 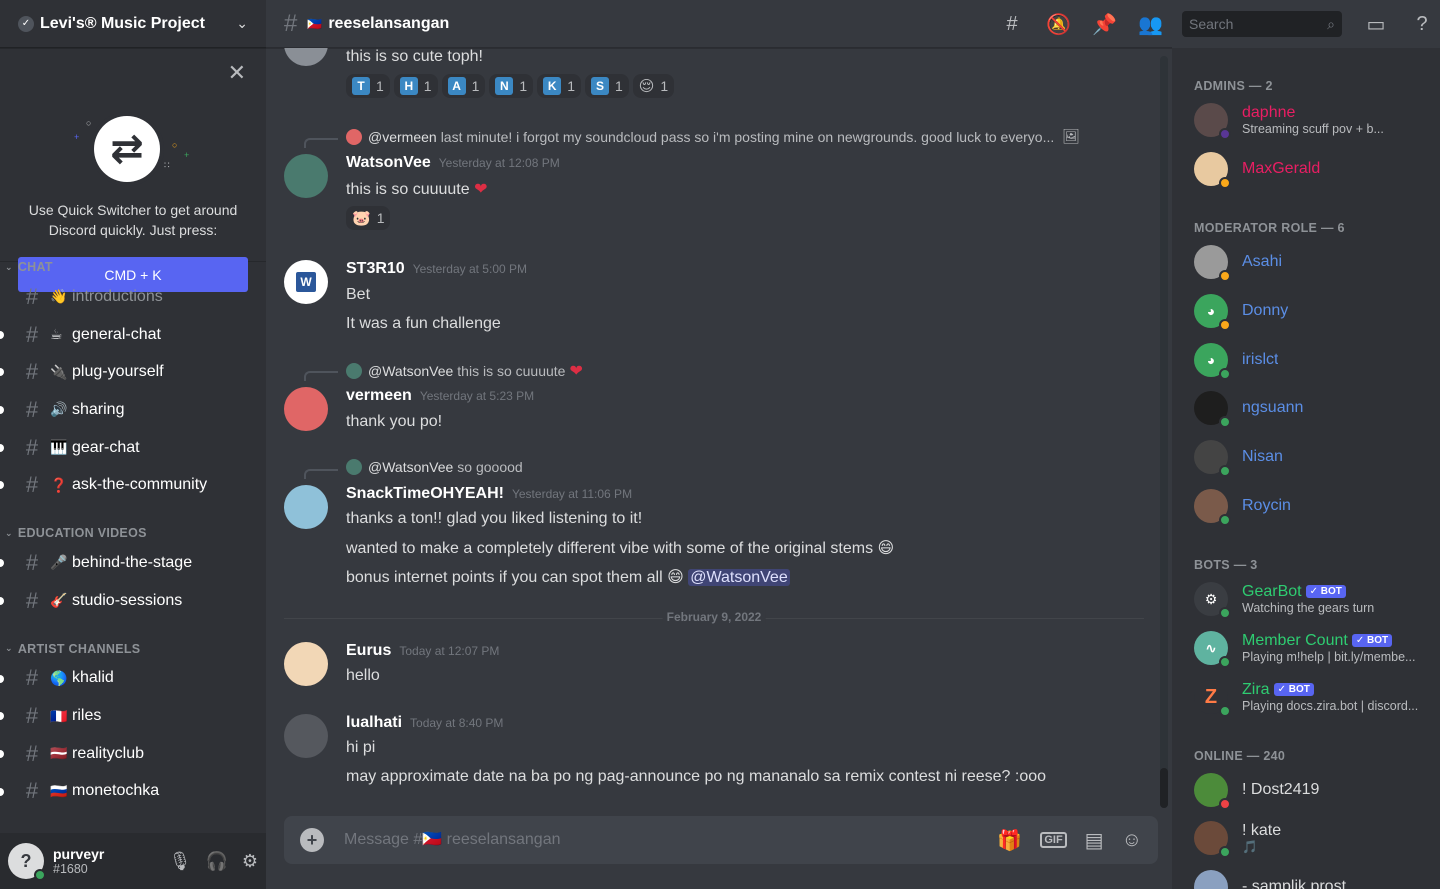 I want to click on notification-muted-icon: 🔕, so click(x=1058, y=24).